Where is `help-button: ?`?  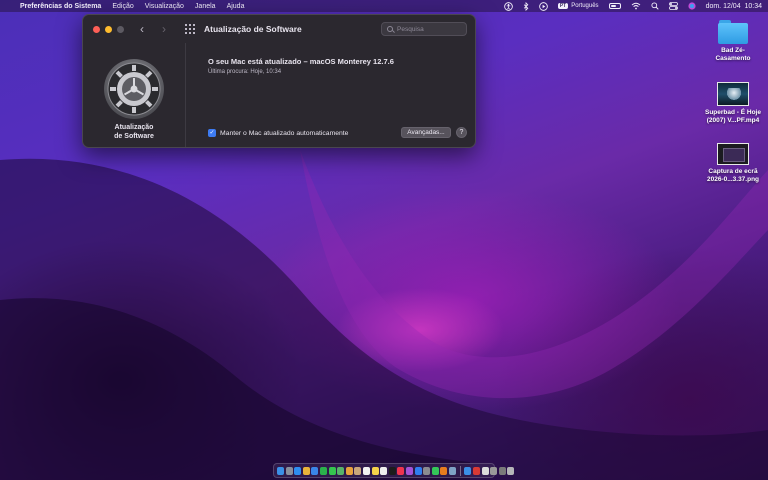 help-button: ? is located at coordinates (461, 132).